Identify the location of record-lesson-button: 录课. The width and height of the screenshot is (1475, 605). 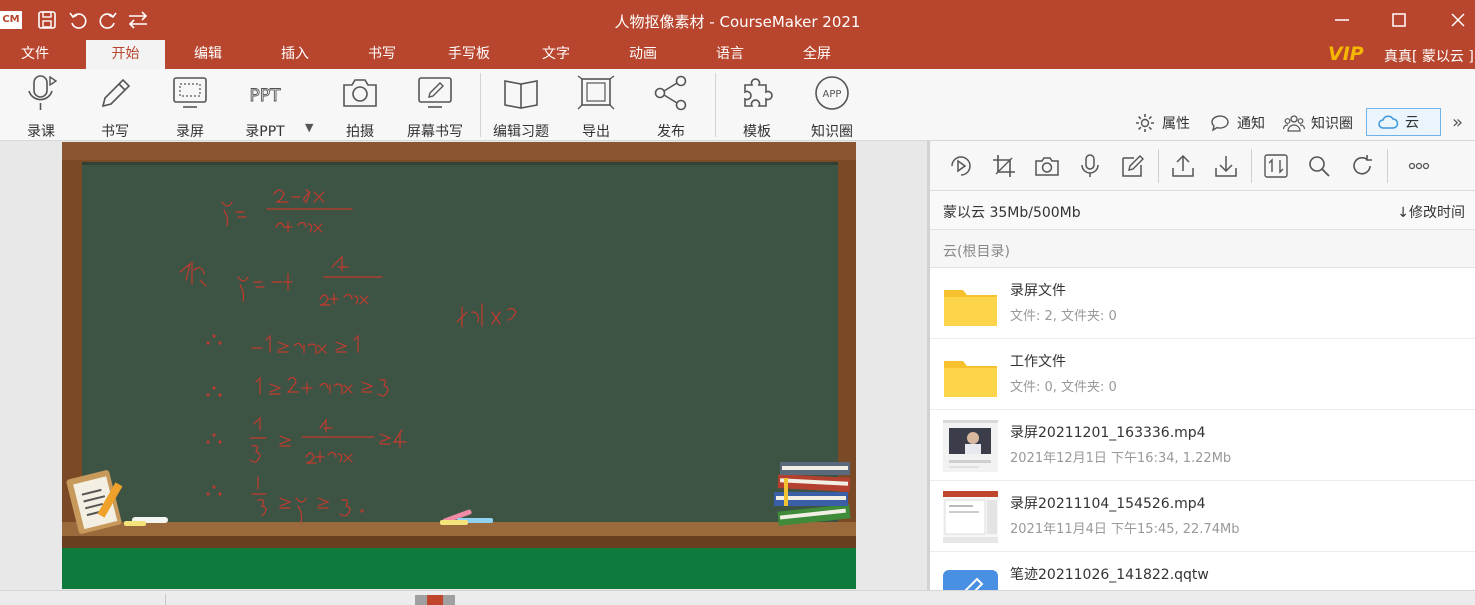
(41, 106).